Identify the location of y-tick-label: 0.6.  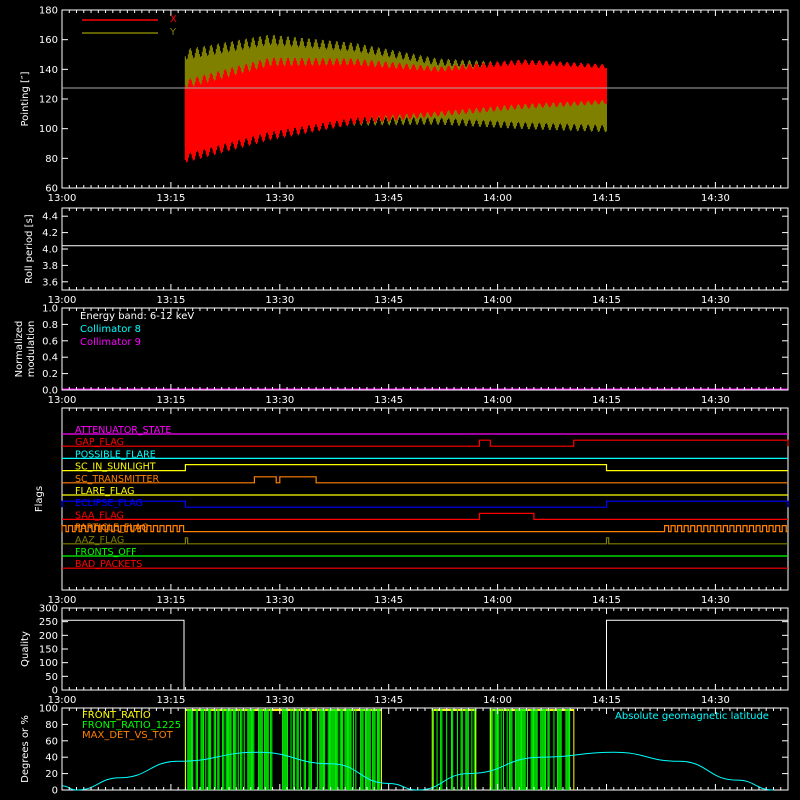
(50, 341).